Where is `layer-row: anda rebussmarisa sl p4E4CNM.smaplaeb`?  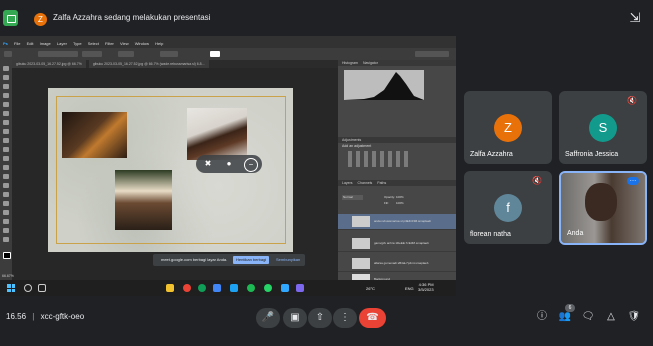 layer-row: anda rebussmarisa sl p4E4CNM.smaplaeb is located at coordinates (397, 222).